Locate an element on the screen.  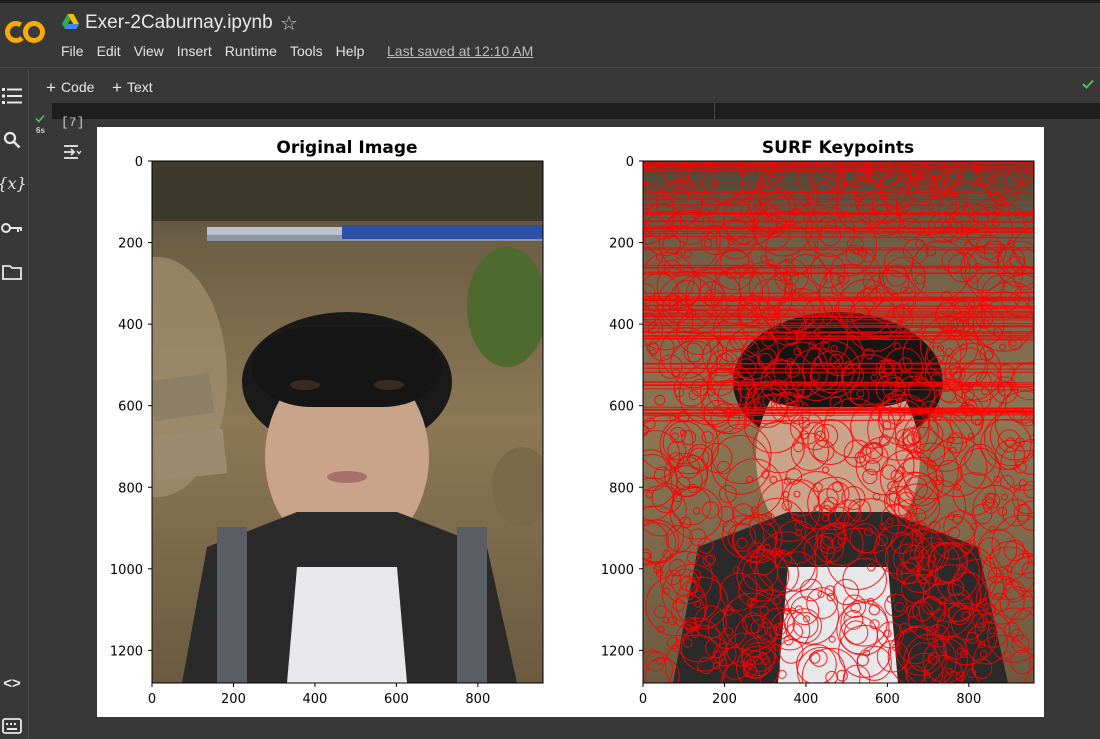
divider is located at coordinates (714, 111).